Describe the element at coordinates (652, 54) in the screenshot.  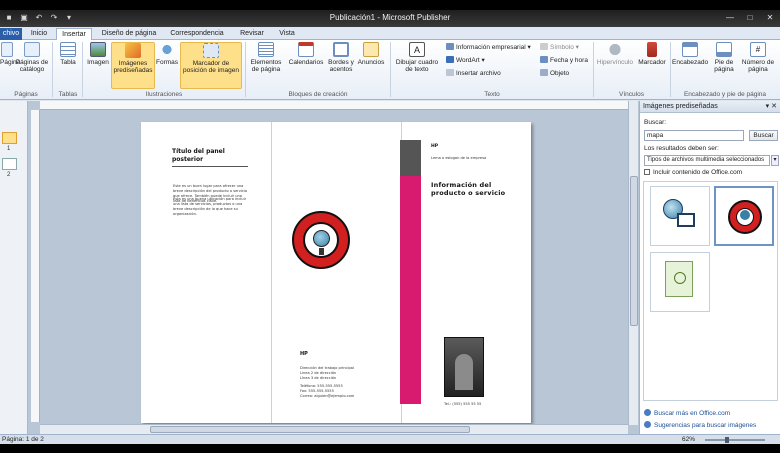
I see `bookmark-button: Marcador` at that location.